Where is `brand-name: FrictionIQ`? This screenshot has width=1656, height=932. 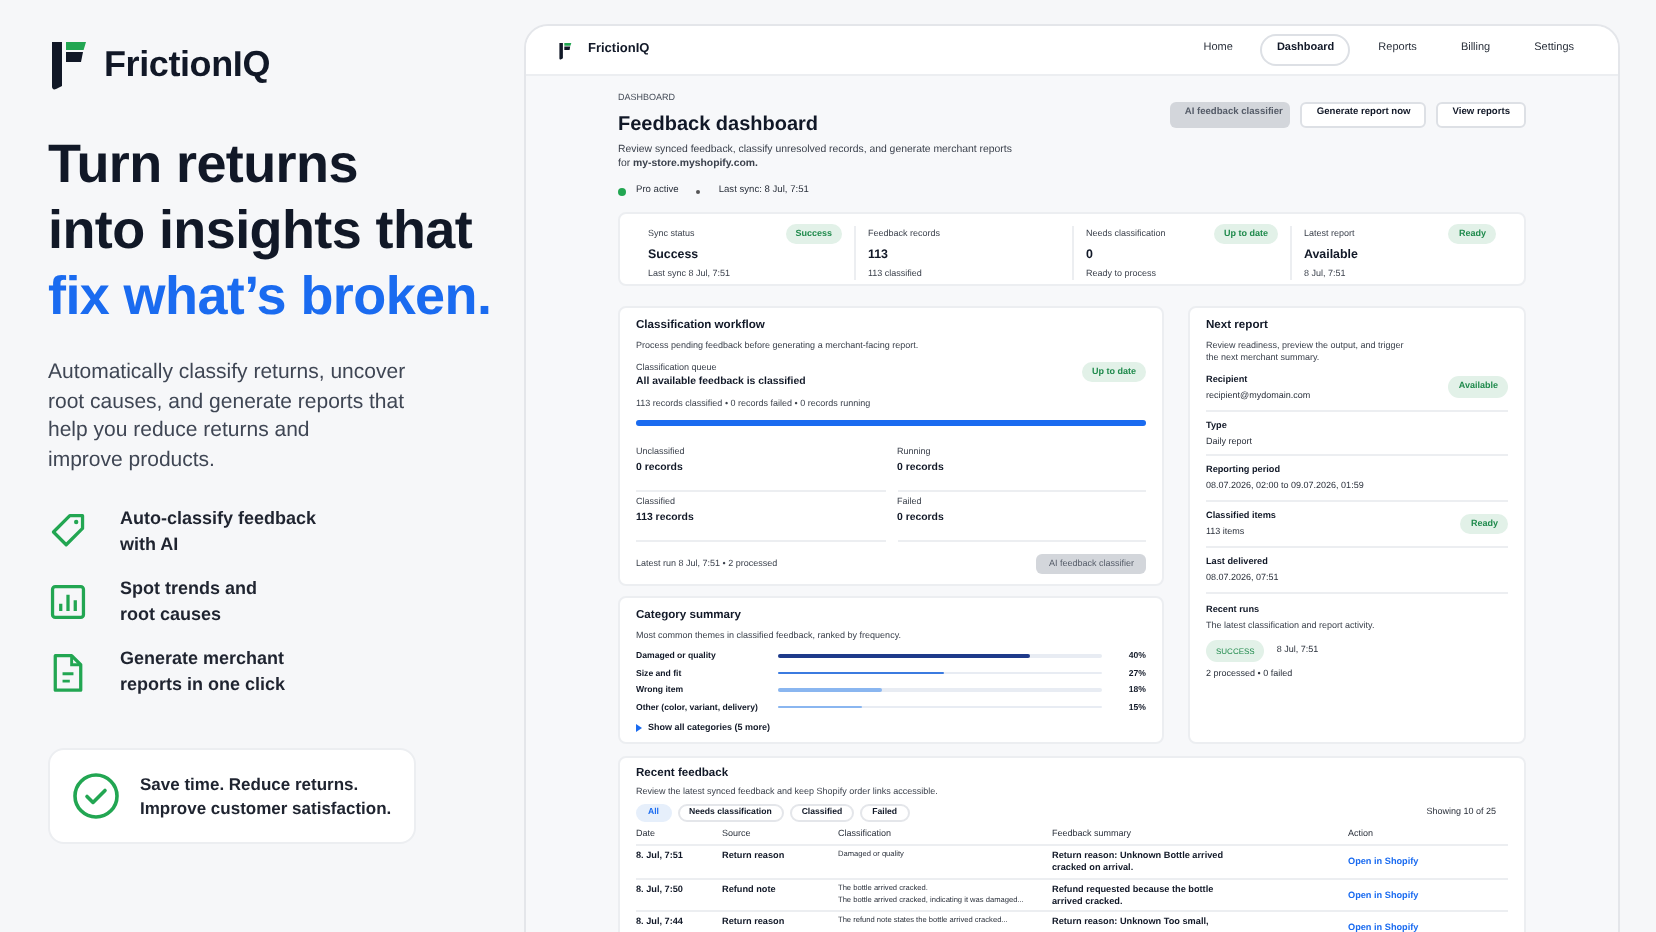
brand-name: FrictionIQ is located at coordinates (187, 65).